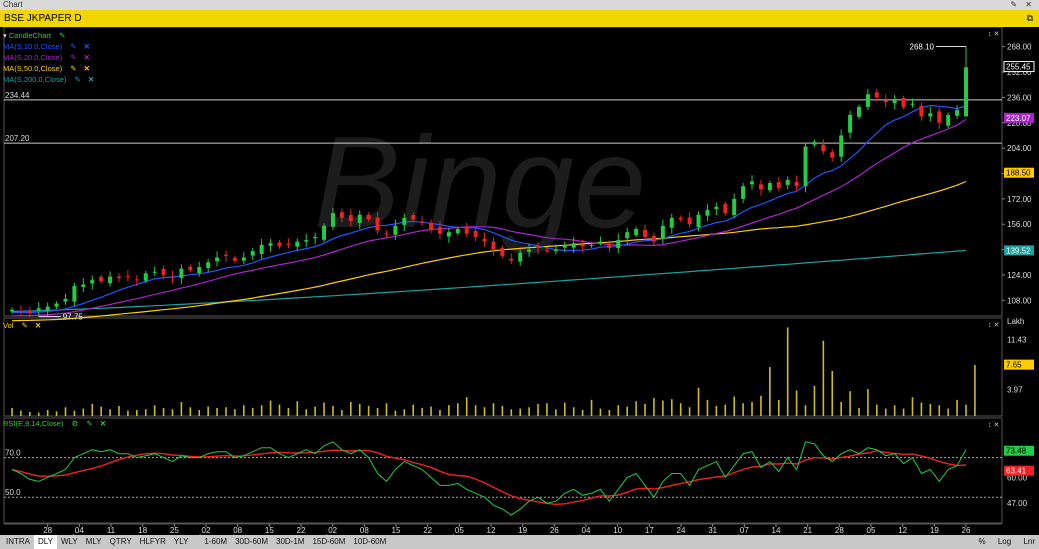  I want to click on linear-toggle: Lnr, so click(1029, 541).